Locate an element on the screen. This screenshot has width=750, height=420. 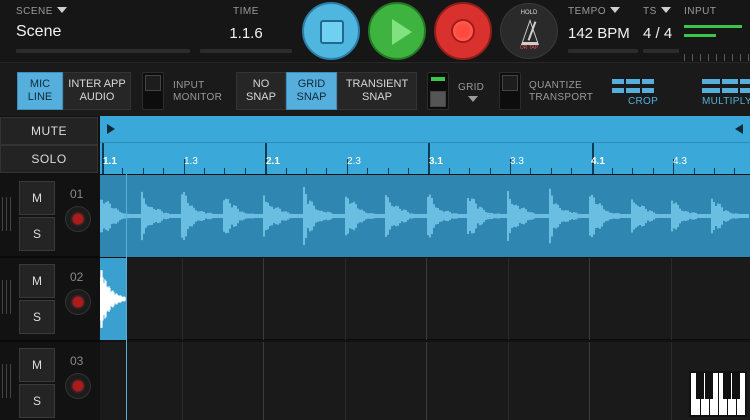
piano-keys-icon is located at coordinates (718, 394).